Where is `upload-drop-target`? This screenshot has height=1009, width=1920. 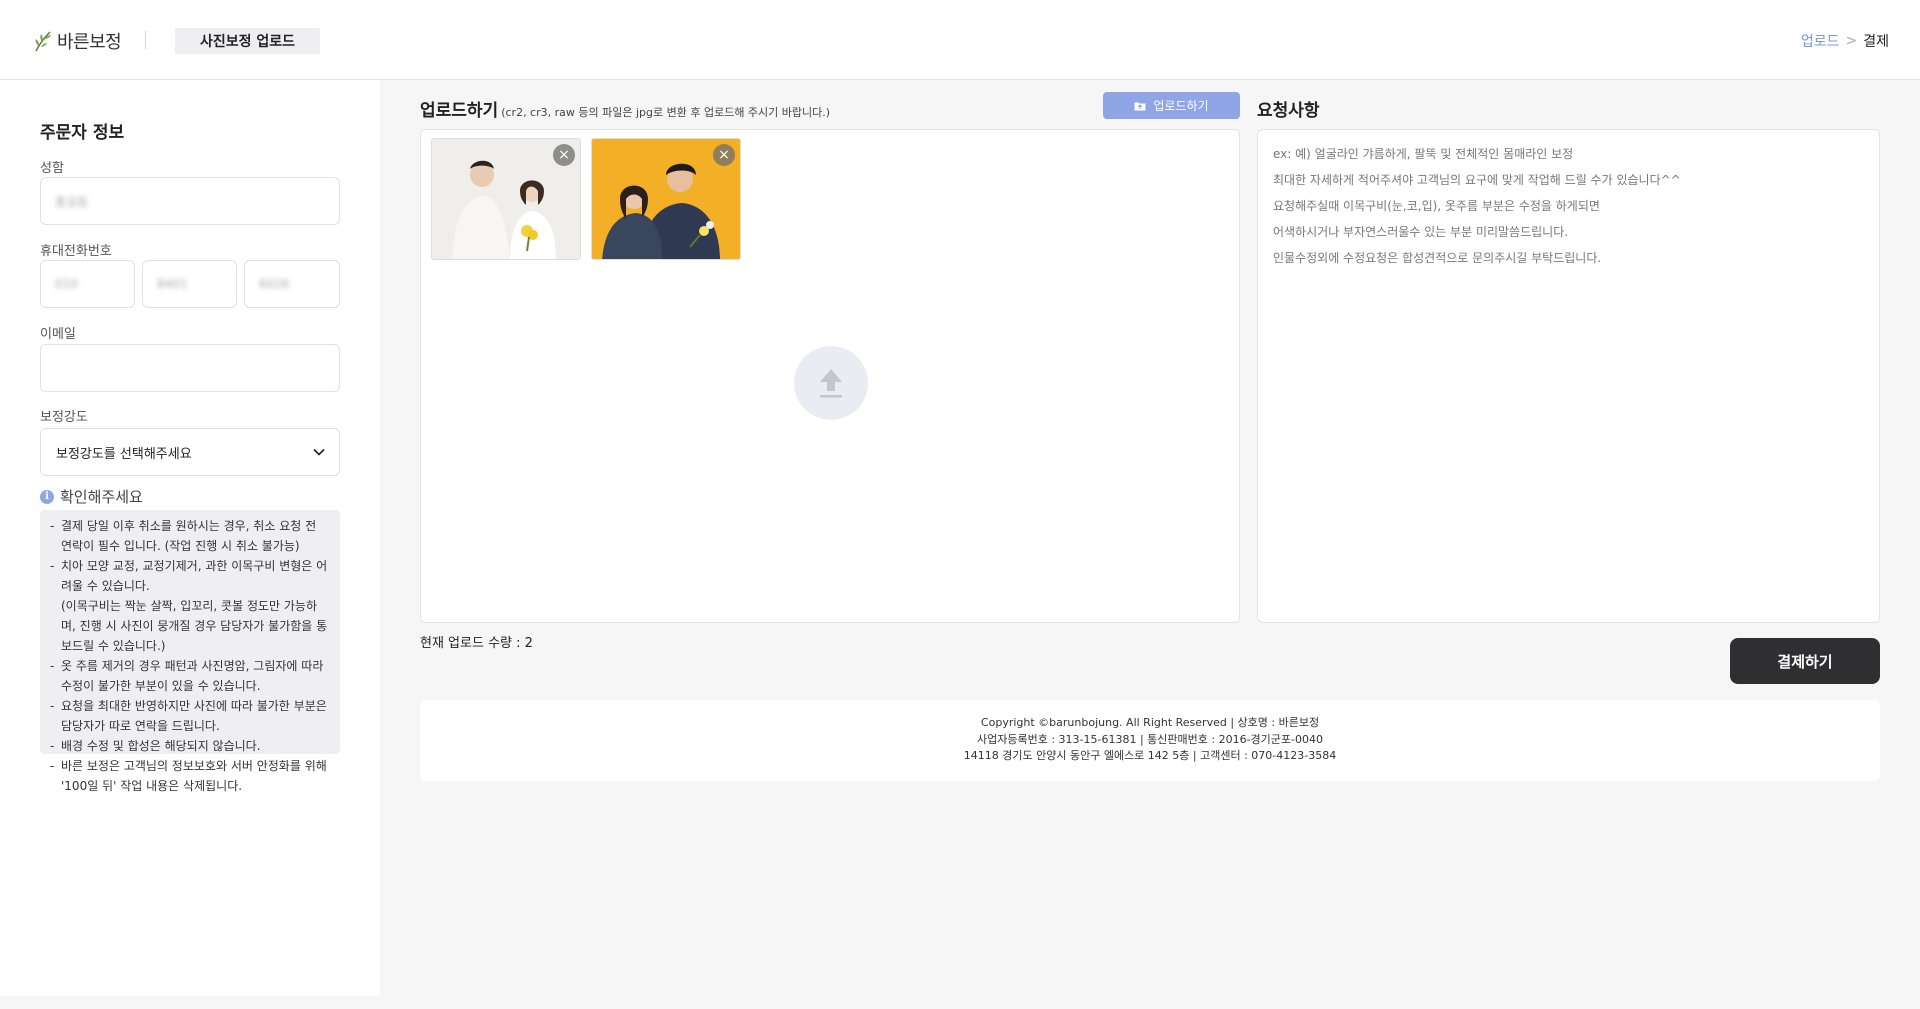 upload-drop-target is located at coordinates (831, 383).